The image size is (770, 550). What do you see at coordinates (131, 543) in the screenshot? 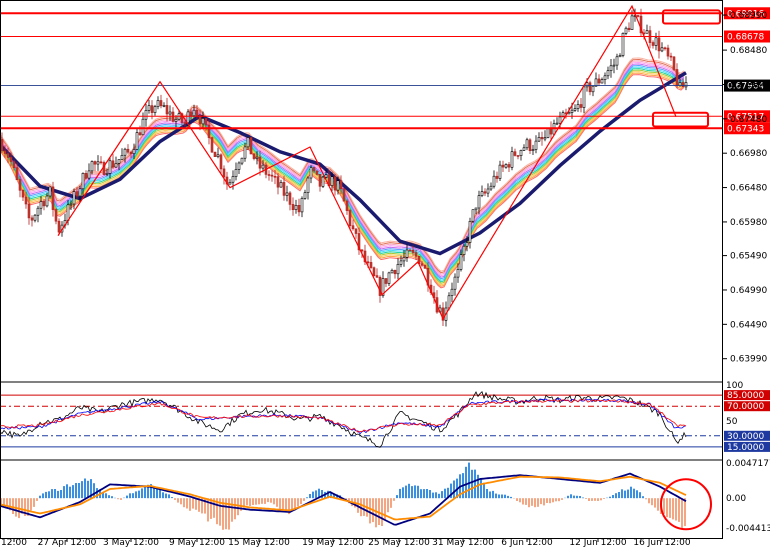
I see `x-tick-label: 3 May 12:00` at bounding box center [131, 543].